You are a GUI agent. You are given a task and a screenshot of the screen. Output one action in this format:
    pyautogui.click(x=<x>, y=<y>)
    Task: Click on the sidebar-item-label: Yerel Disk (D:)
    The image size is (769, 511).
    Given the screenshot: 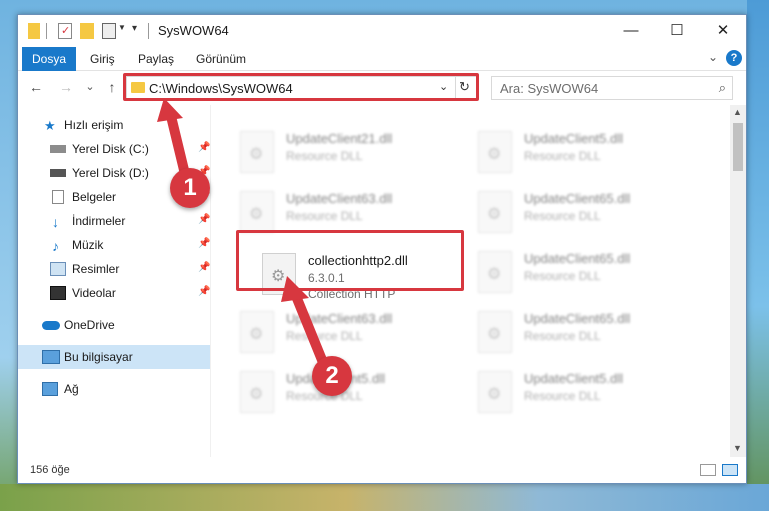 What is the action you would take?
    pyautogui.click(x=110, y=173)
    